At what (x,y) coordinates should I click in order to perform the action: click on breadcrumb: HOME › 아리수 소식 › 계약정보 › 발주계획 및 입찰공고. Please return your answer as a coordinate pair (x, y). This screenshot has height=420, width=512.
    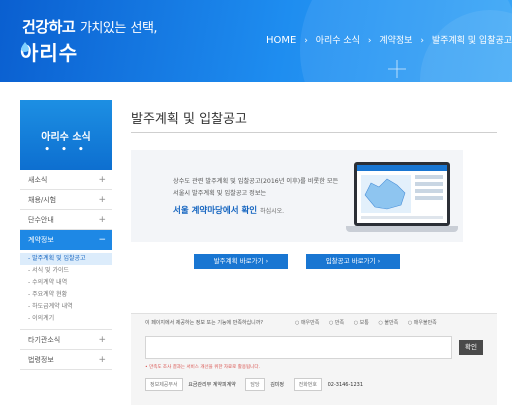
    Looking at the image, I should click on (389, 39).